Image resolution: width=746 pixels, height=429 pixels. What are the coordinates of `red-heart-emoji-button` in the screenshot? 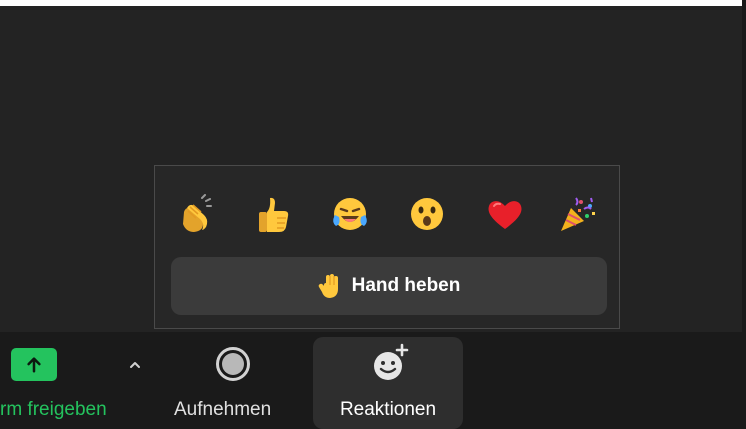 It's located at (505, 214).